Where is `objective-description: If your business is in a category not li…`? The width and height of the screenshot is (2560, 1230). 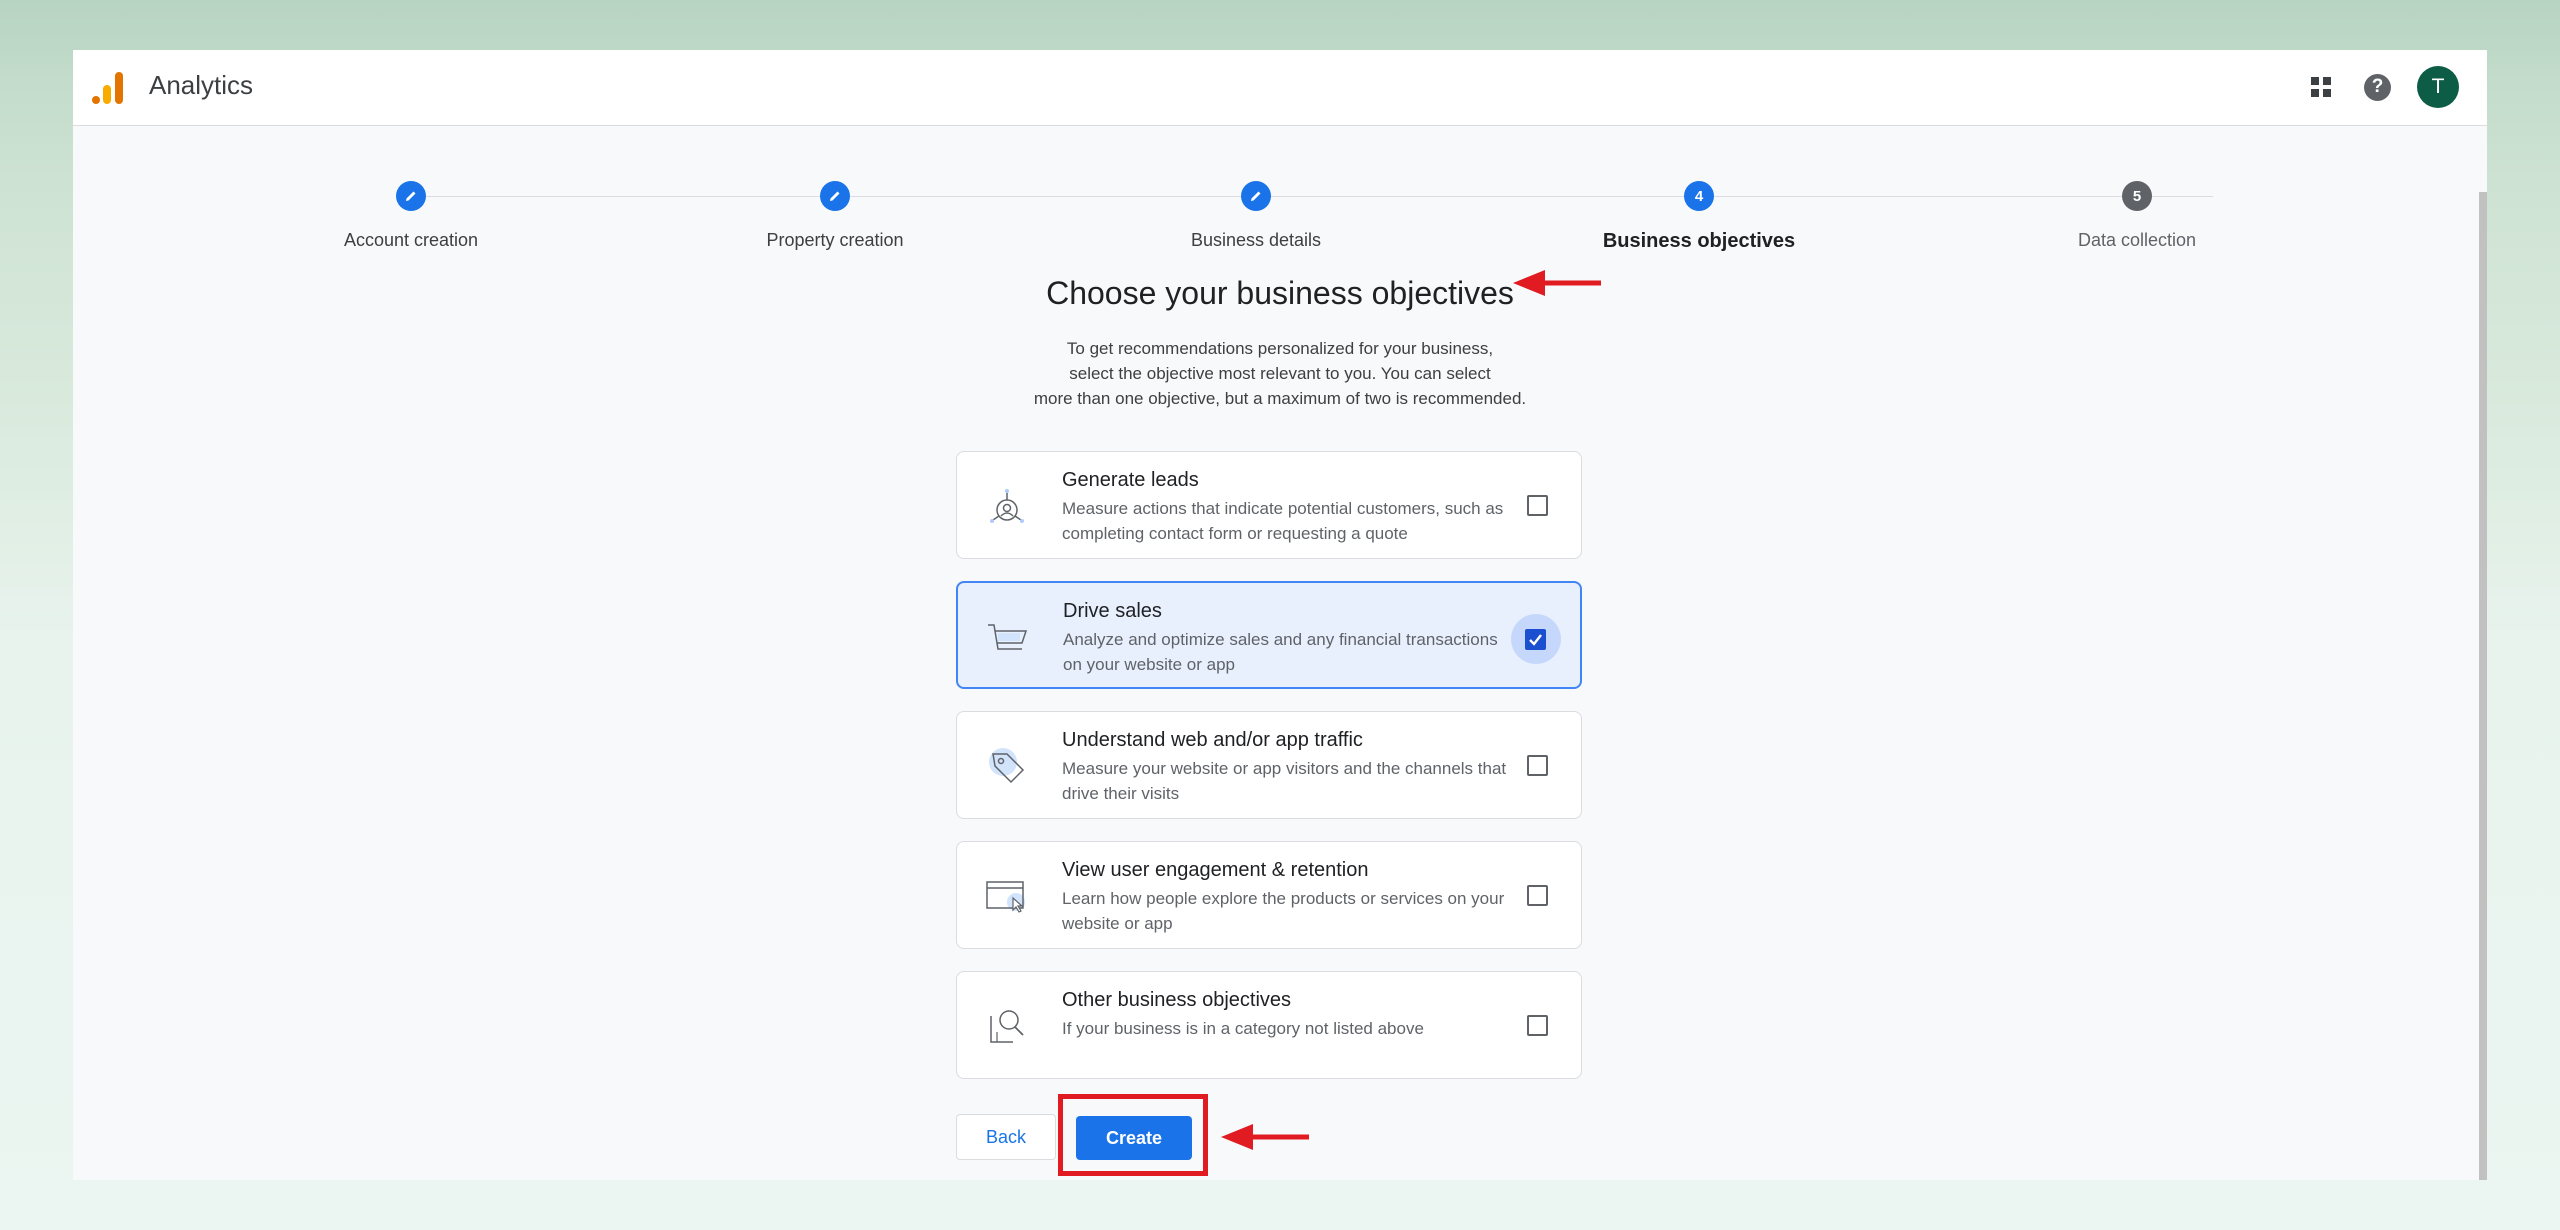
objective-description: If your business is in a category not li… is located at coordinates (1243, 1028).